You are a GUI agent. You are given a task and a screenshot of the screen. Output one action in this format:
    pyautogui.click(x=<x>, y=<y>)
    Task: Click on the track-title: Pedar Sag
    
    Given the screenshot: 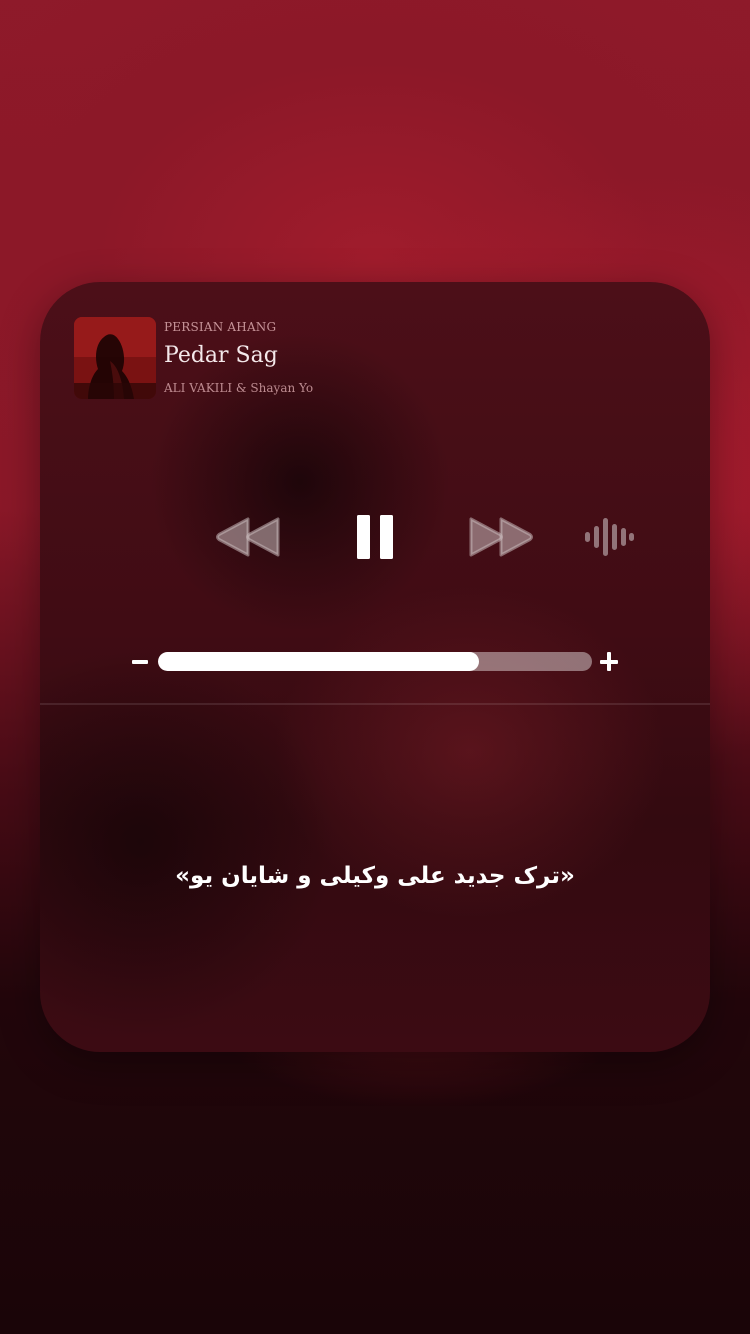 What is the action you would take?
    pyautogui.click(x=221, y=355)
    